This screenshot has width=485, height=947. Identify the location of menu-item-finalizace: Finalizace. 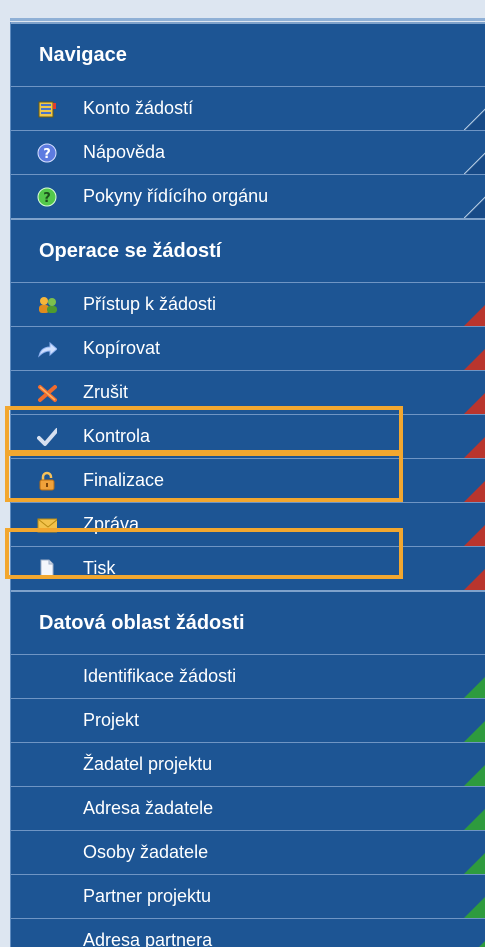
(248, 480).